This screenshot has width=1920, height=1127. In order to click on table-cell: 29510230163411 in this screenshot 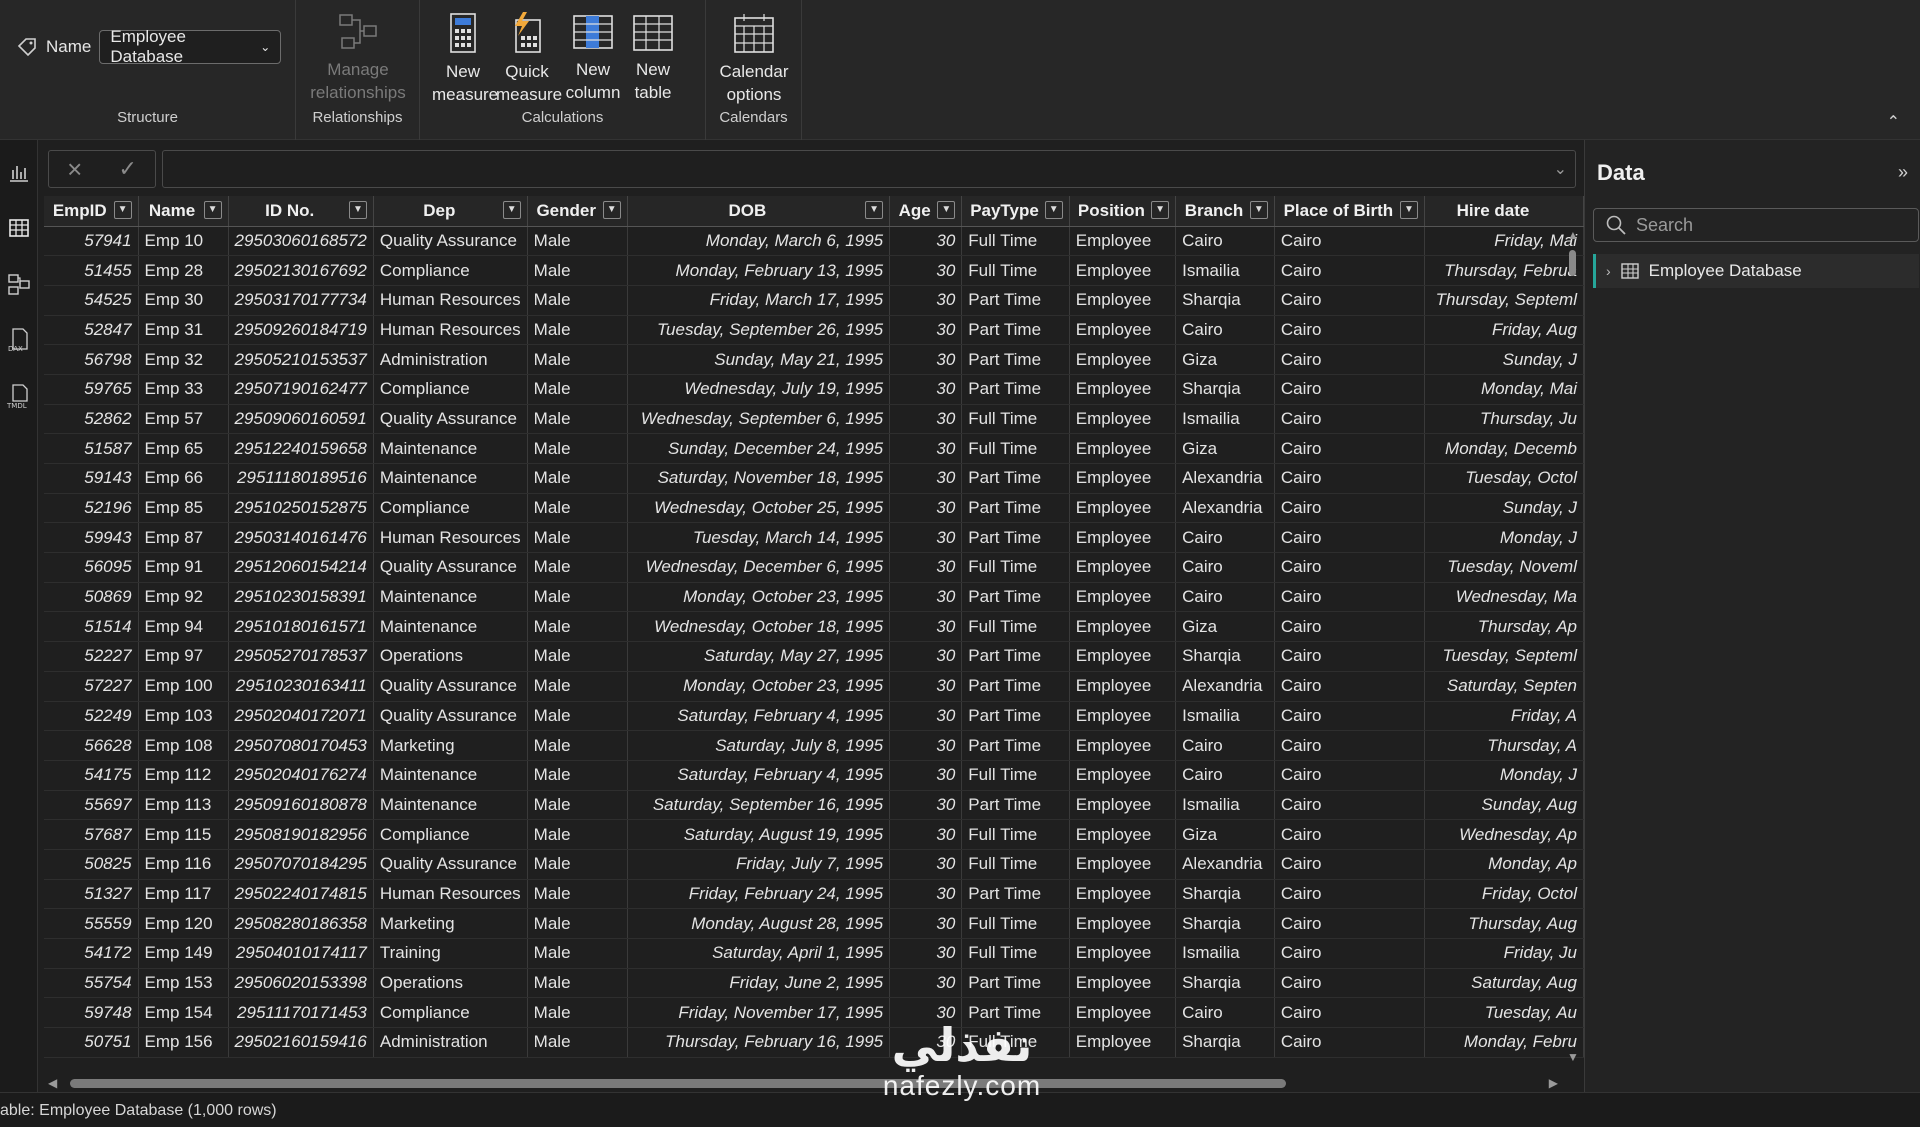, I will do `click(301, 686)`.